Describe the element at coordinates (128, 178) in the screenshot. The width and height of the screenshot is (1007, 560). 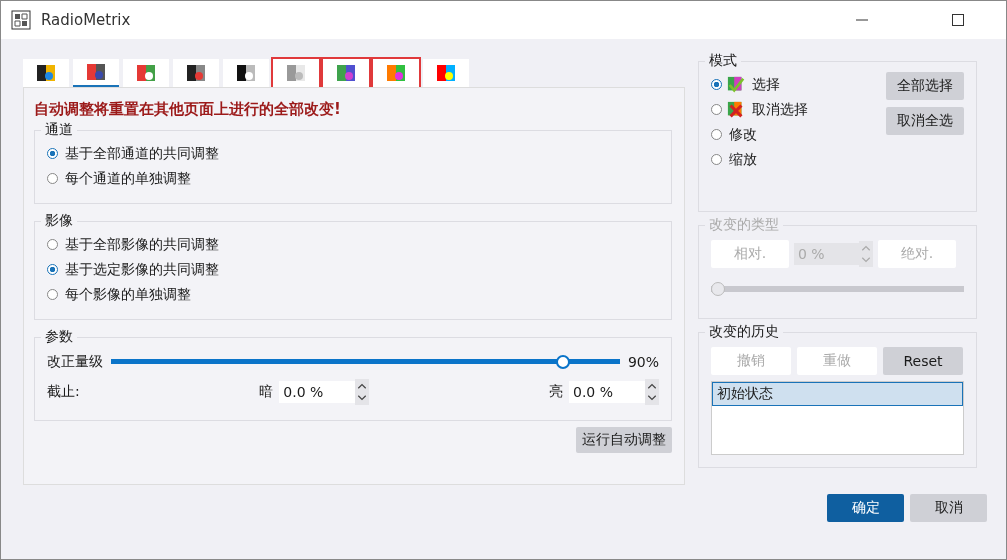
I see `radio-label: 每个通道的单独调整` at that location.